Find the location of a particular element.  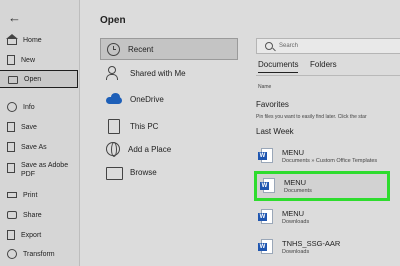

nav-save-as-adobe-pdf-label: Save as Adobe PDF is located at coordinates (45, 170).